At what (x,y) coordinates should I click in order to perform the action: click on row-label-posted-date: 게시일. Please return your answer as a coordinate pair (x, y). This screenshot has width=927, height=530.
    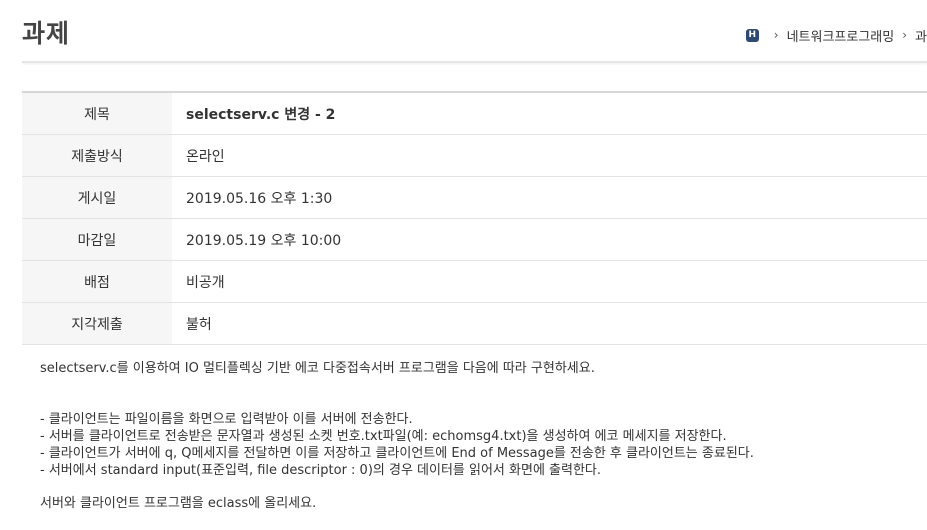
    Looking at the image, I should click on (97, 197).